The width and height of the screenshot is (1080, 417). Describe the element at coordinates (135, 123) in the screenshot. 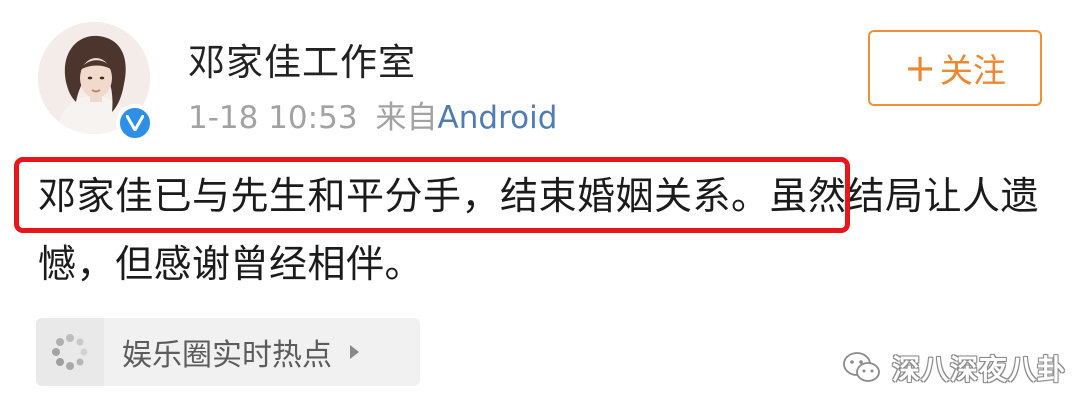

I see `verified-badge-icon` at that location.